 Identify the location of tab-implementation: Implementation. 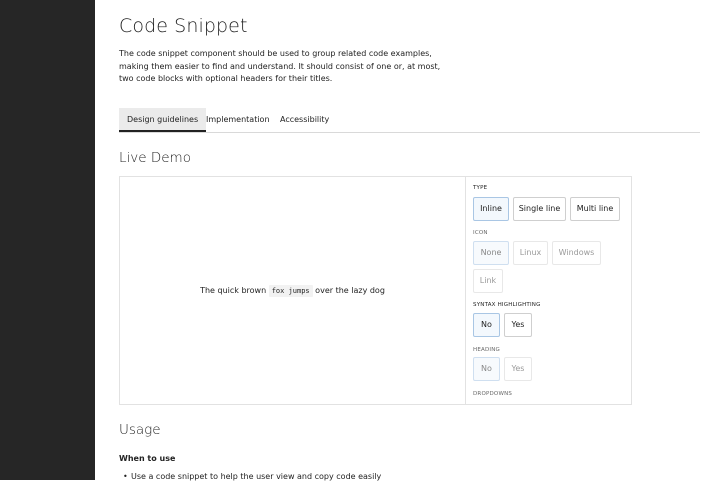
(238, 120).